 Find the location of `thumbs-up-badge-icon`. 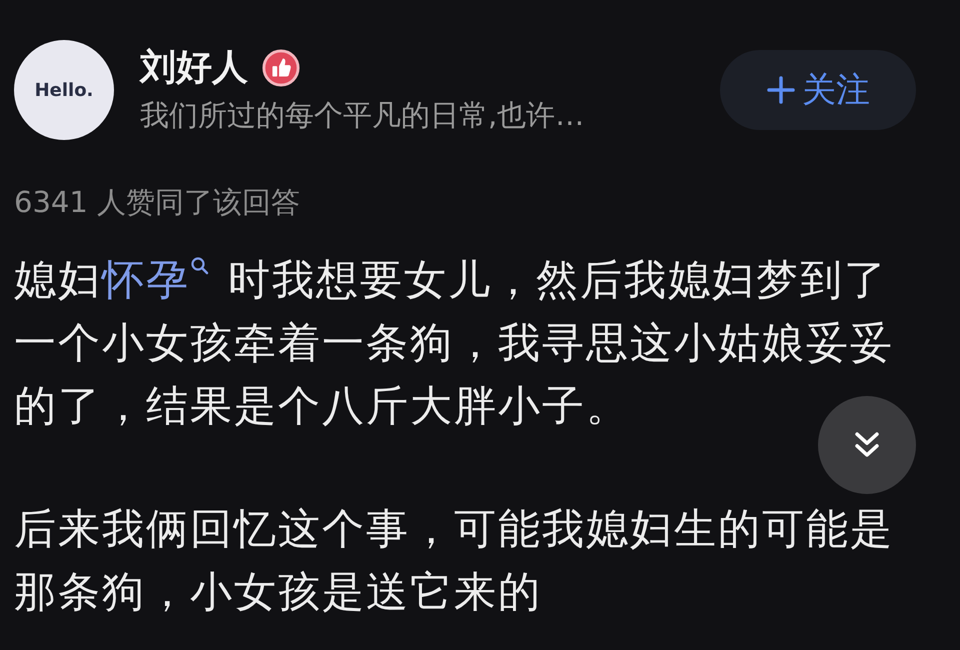

thumbs-up-badge-icon is located at coordinates (281, 68).